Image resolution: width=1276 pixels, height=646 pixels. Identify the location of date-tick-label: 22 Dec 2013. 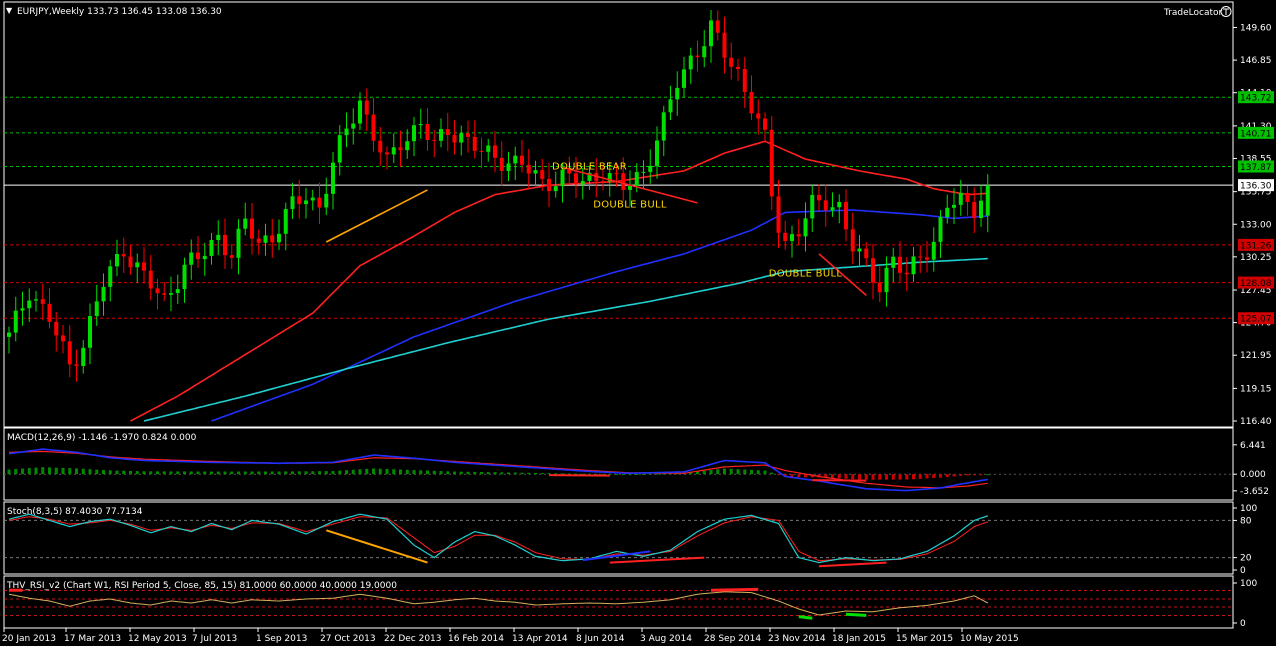
(413, 639).